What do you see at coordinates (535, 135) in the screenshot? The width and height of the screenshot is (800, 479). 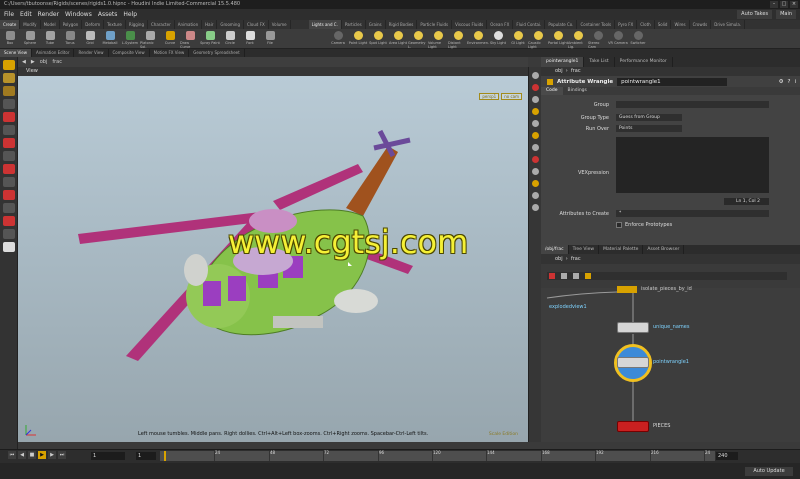 I see `points-icon` at bounding box center [535, 135].